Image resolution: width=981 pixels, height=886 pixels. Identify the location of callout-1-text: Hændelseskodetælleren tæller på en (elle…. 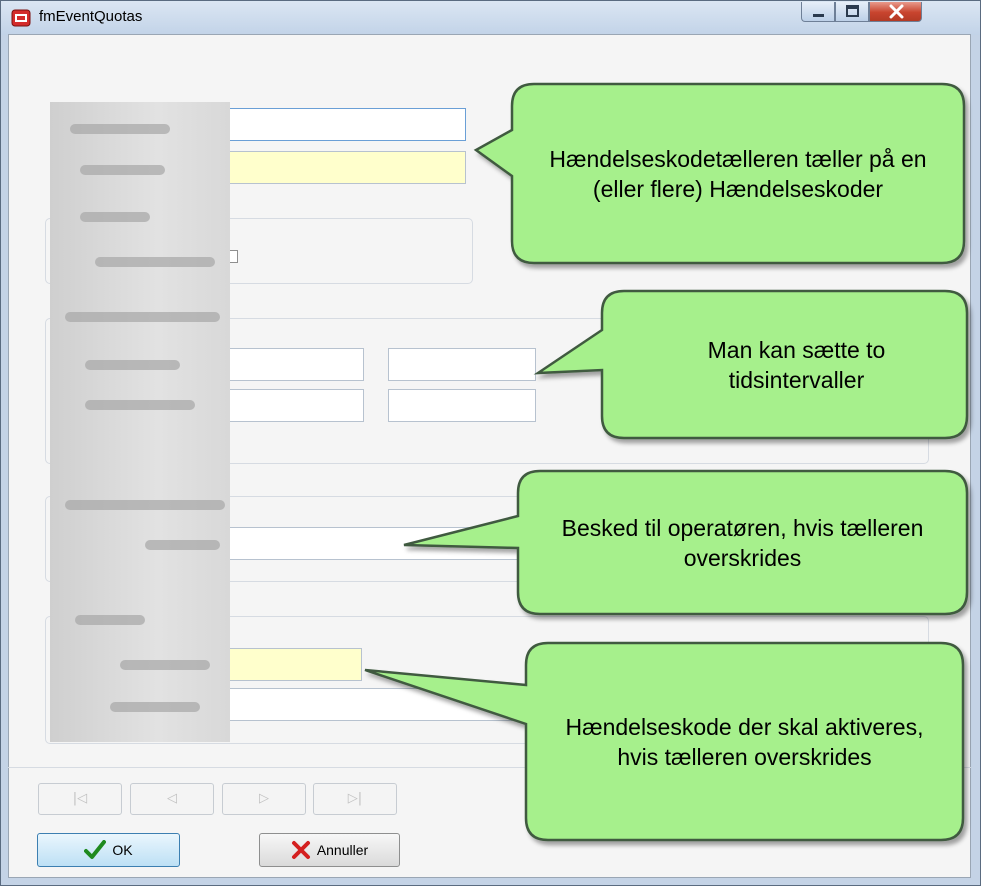
(738, 173).